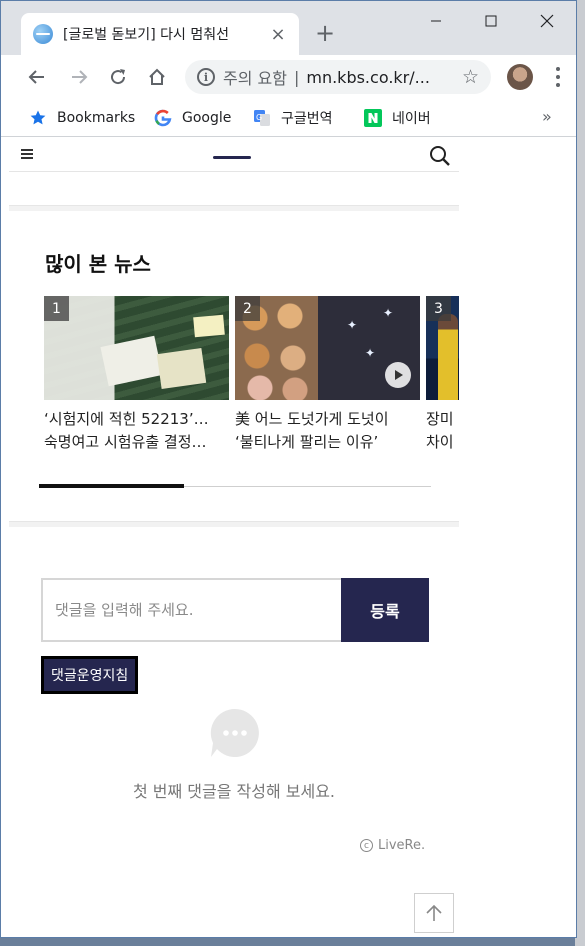  Describe the element at coordinates (38, 118) in the screenshot. I see `star-icon` at that location.